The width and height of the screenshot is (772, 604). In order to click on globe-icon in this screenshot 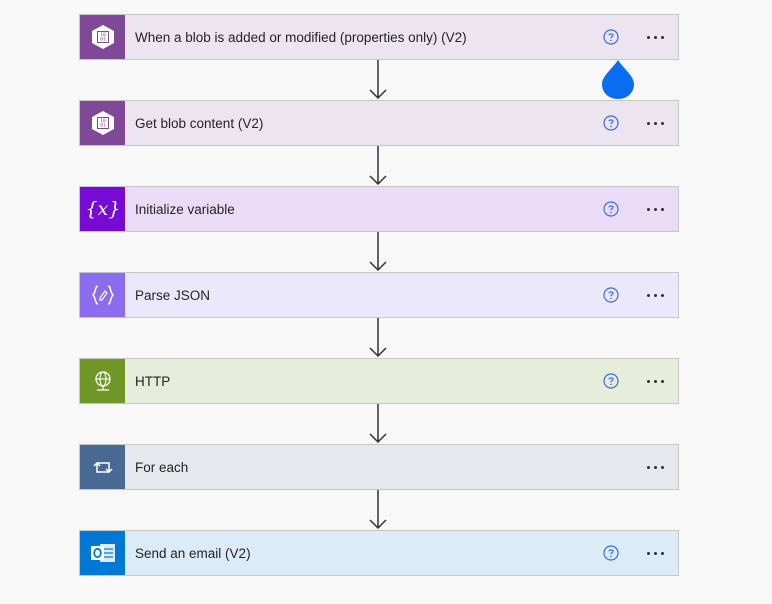, I will do `click(102, 381)`.